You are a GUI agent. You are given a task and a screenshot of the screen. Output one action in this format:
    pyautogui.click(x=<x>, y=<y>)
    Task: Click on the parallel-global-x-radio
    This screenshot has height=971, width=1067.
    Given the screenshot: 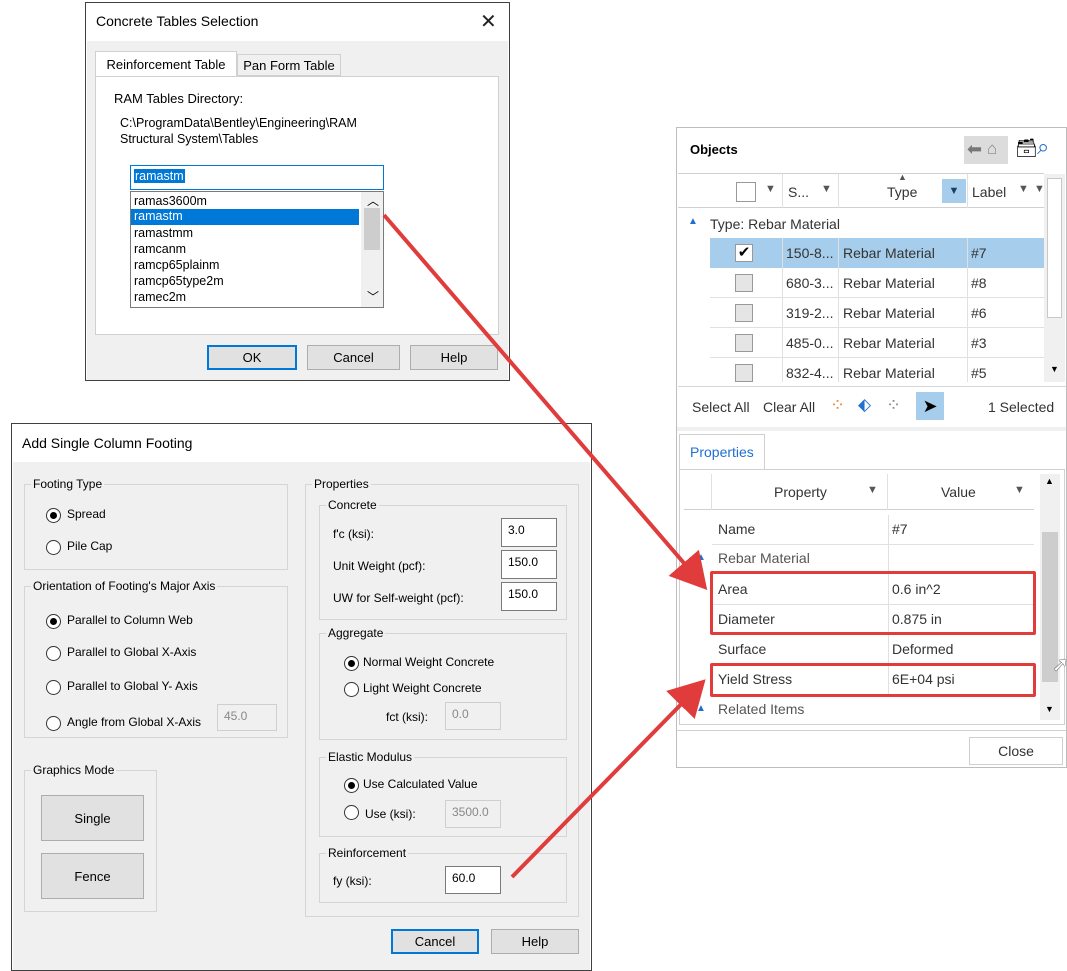 What is the action you would take?
    pyautogui.click(x=53, y=653)
    